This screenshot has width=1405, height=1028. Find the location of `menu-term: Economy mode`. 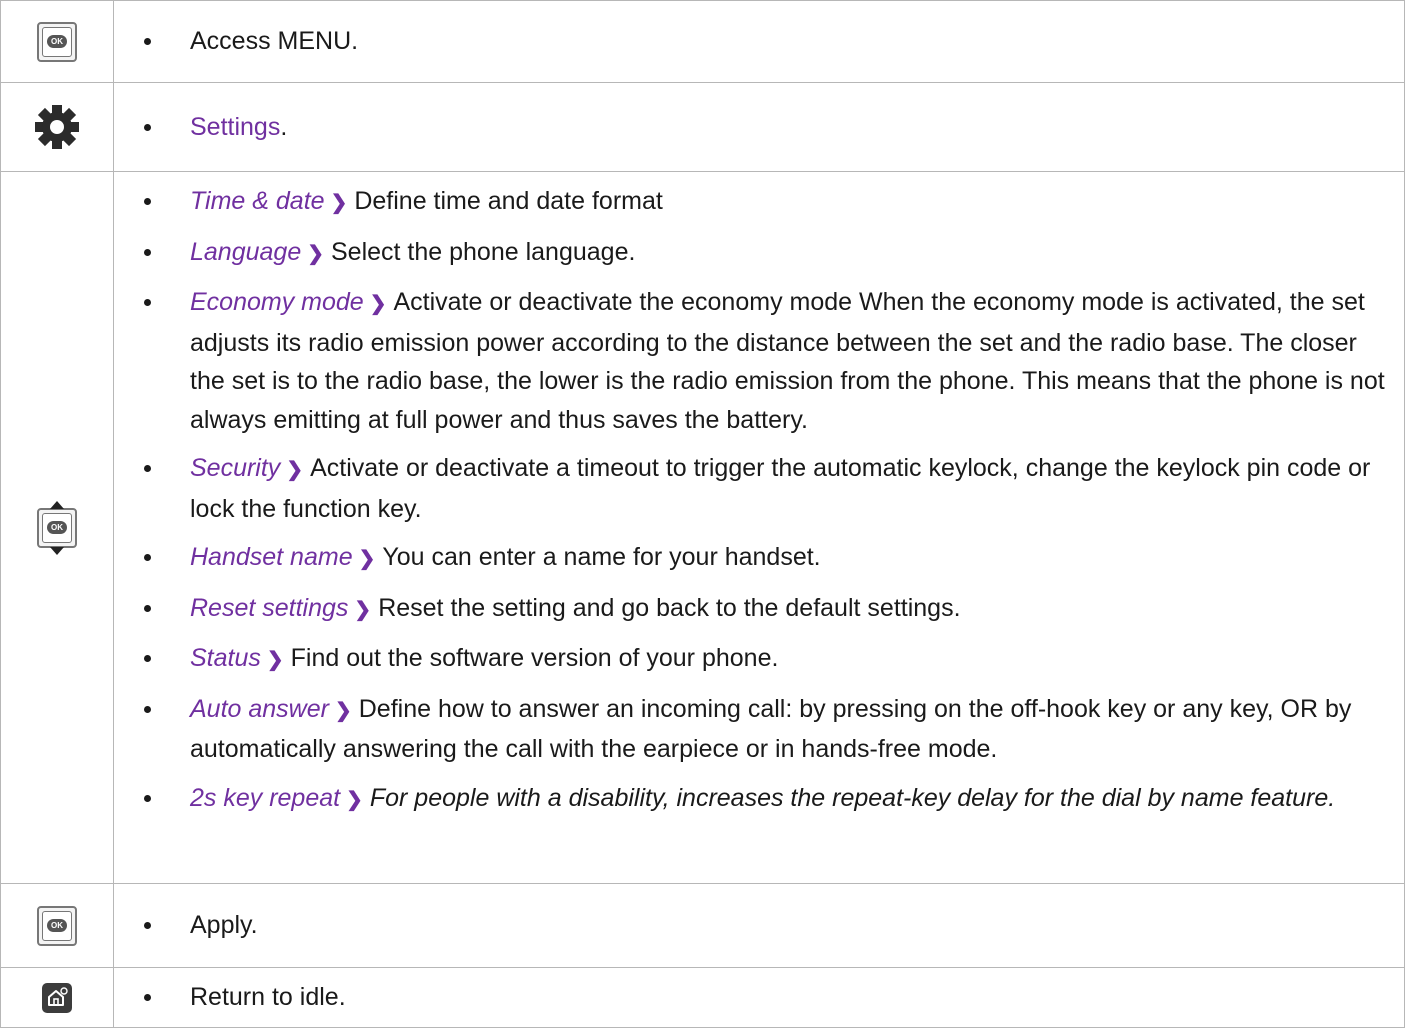

menu-term: Economy mode is located at coordinates (277, 302).